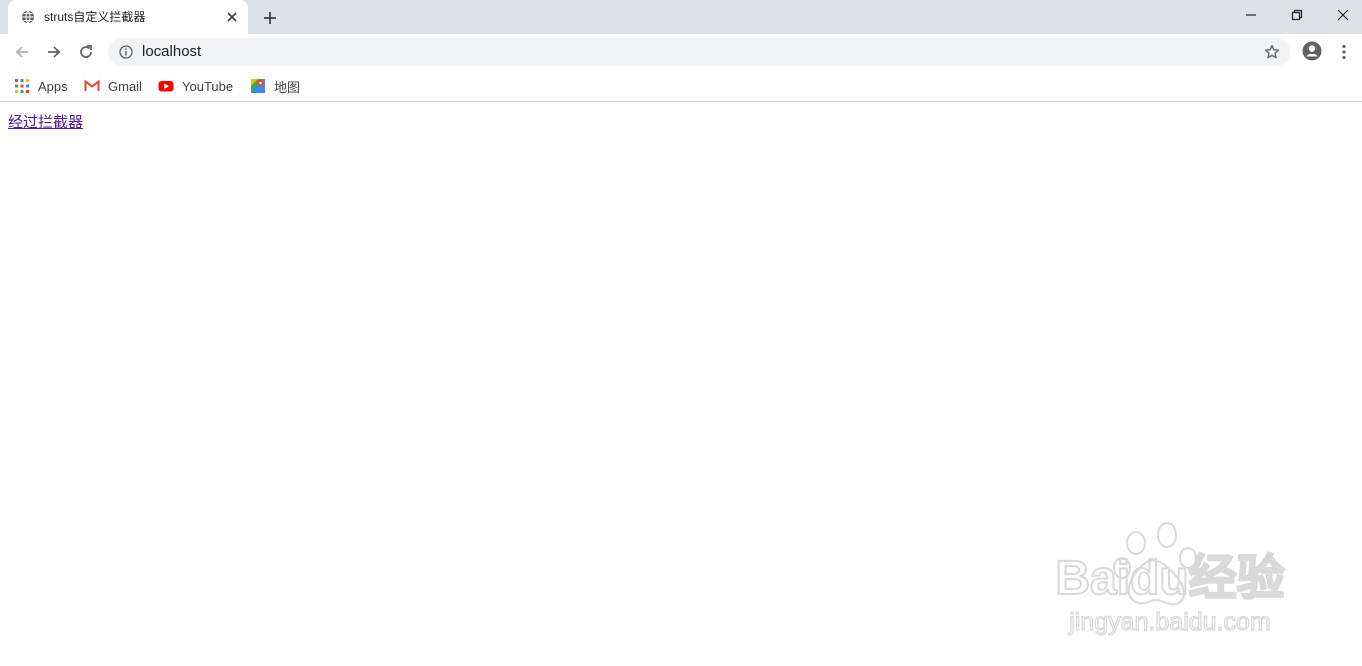 The height and width of the screenshot is (666, 1362). Describe the element at coordinates (1312, 51) in the screenshot. I see `profile-avatar-icon` at that location.